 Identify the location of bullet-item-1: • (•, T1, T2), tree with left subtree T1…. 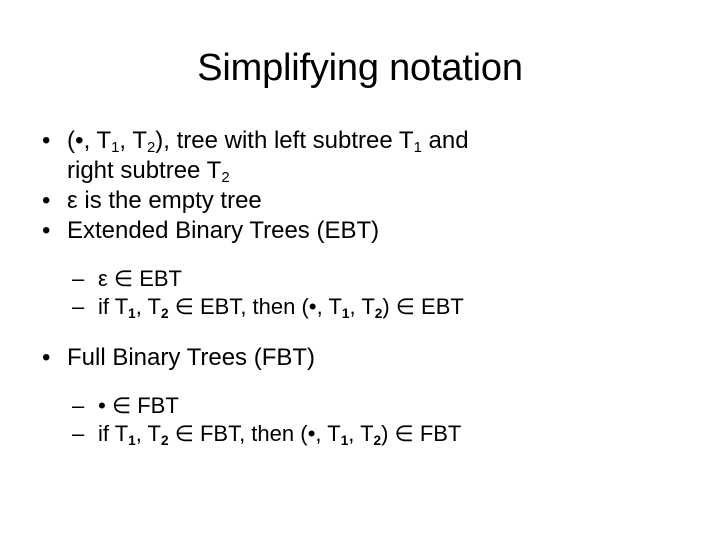
(360, 156).